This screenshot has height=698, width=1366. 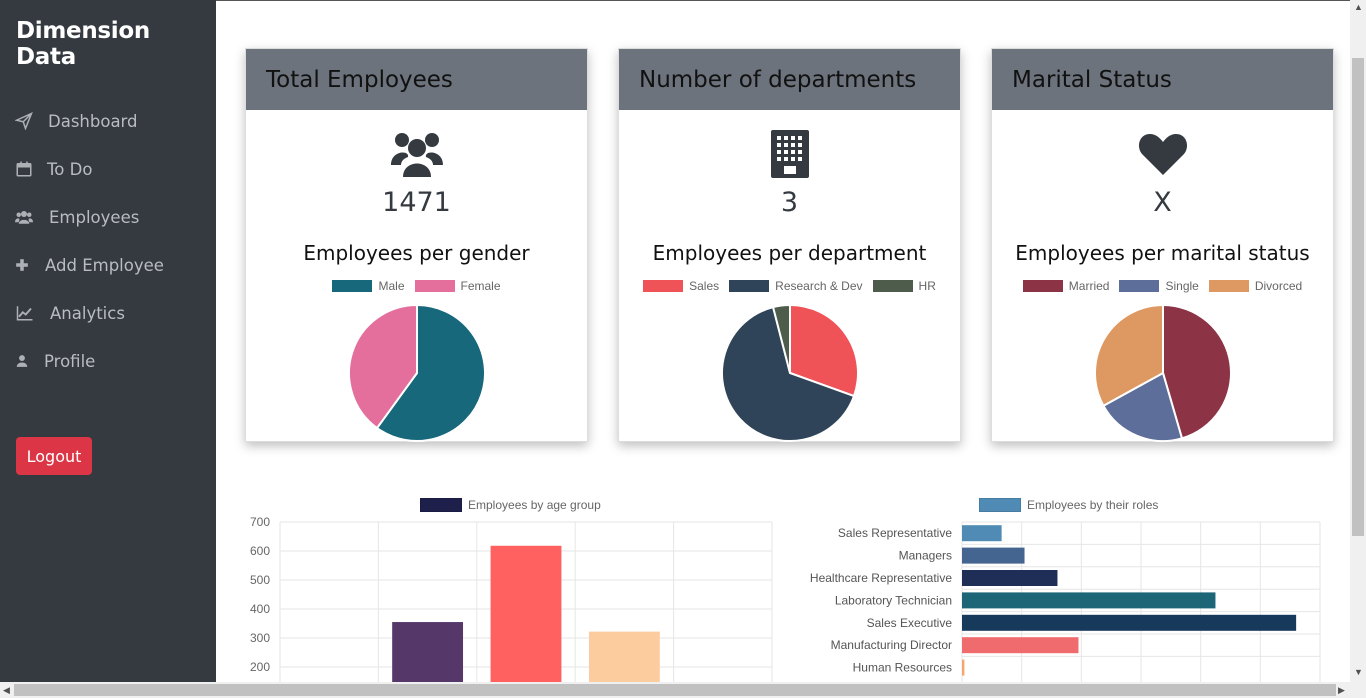 I want to click on logout-button: Logout, so click(x=54, y=456).